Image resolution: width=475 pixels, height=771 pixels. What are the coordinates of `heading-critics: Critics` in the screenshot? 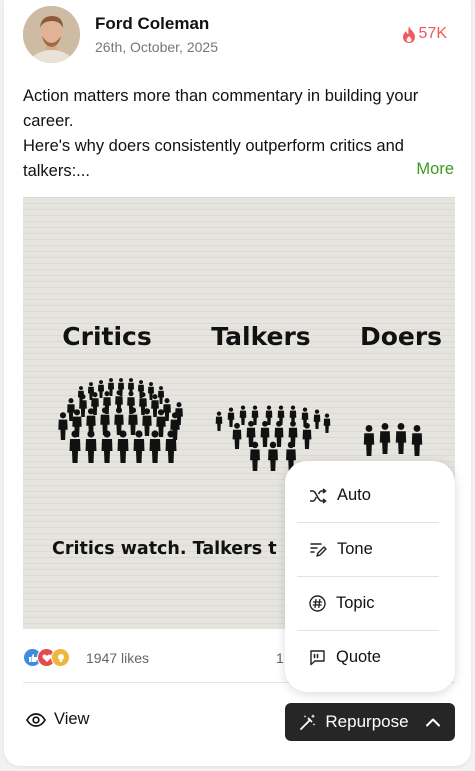 It's located at (106, 336).